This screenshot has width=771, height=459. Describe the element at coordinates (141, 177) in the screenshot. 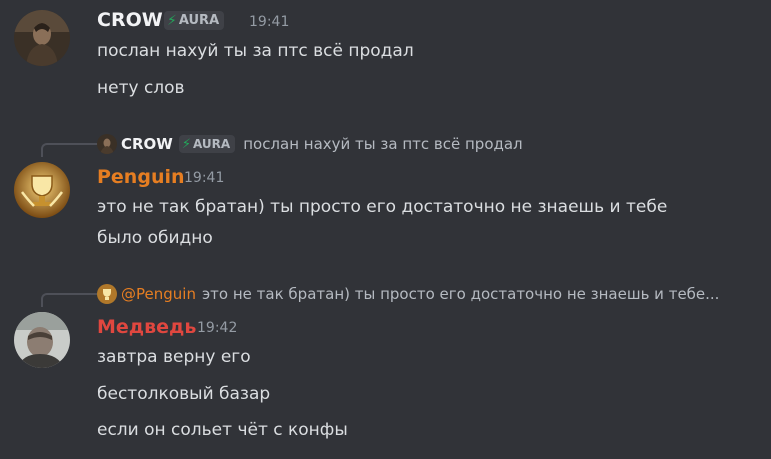

I see `author-name: Penguin` at that location.